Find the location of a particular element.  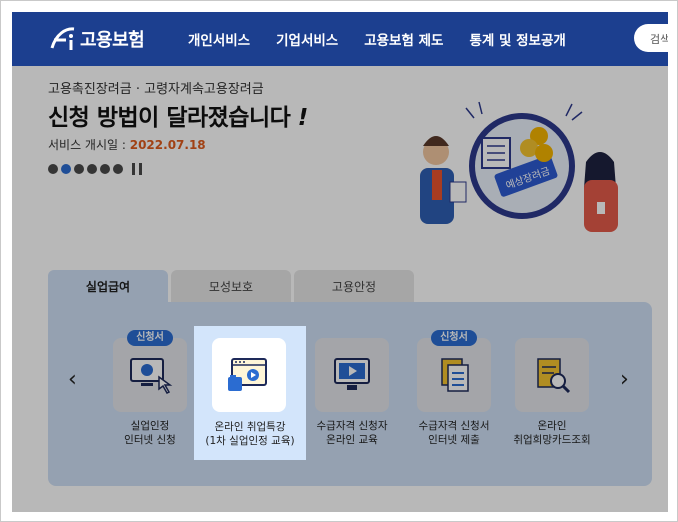

documents-icon is located at coordinates (455, 375).